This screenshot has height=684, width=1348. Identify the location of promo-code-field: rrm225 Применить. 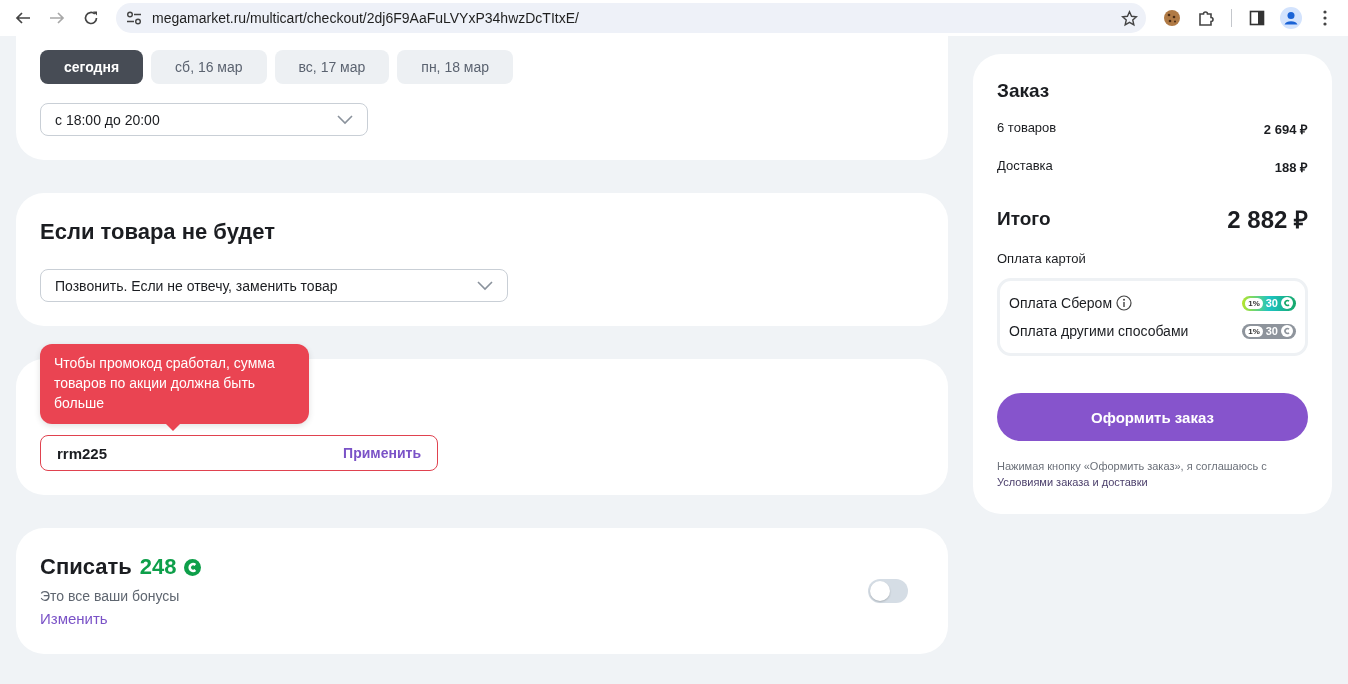
(239, 453).